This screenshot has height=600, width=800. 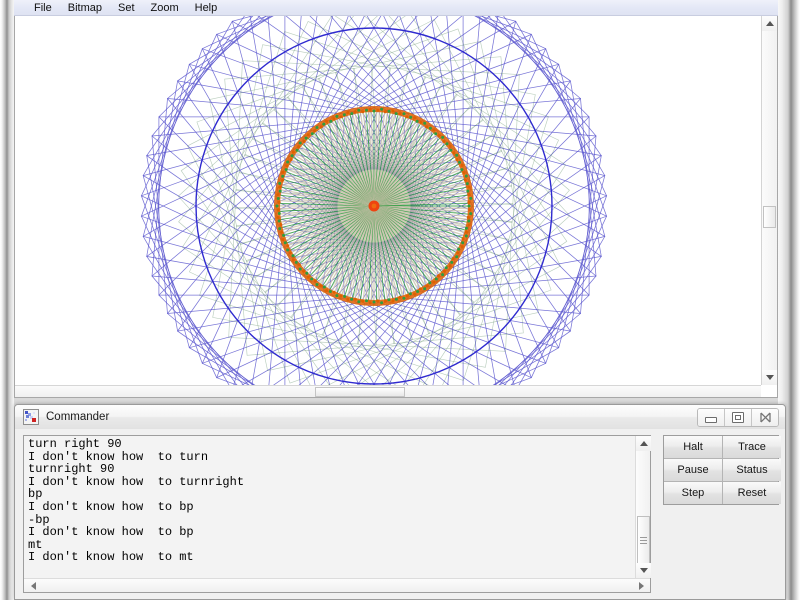 I want to click on canvas-vertical-scrollbar, so click(x=769, y=200).